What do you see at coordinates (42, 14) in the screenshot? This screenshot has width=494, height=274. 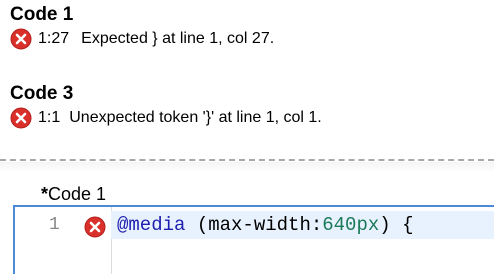 I see `error-group-title: Code 1` at bounding box center [42, 14].